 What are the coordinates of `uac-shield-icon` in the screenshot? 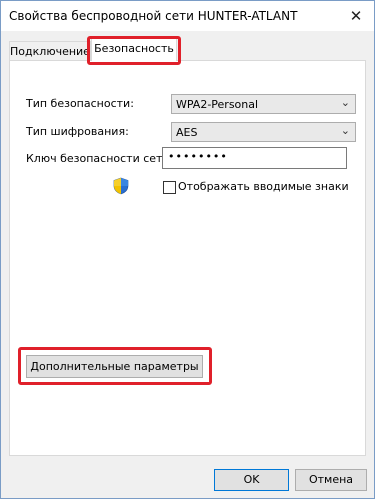 It's located at (121, 186).